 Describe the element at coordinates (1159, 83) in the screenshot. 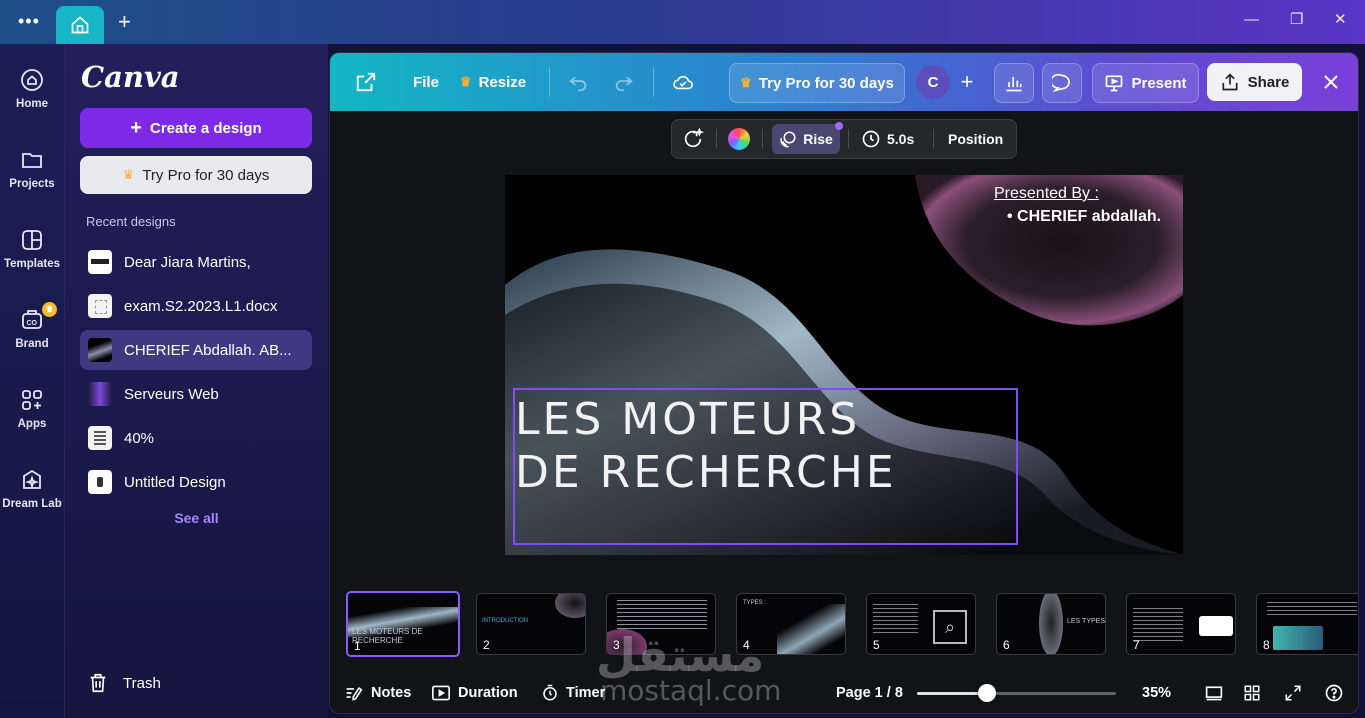

I see `present-label: Present` at that location.